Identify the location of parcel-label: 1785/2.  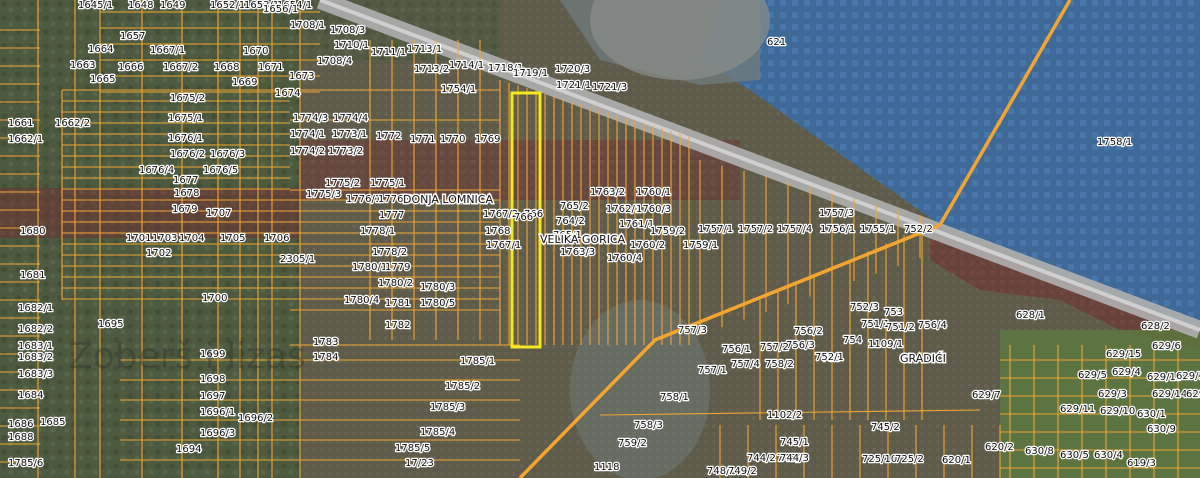
(463, 387).